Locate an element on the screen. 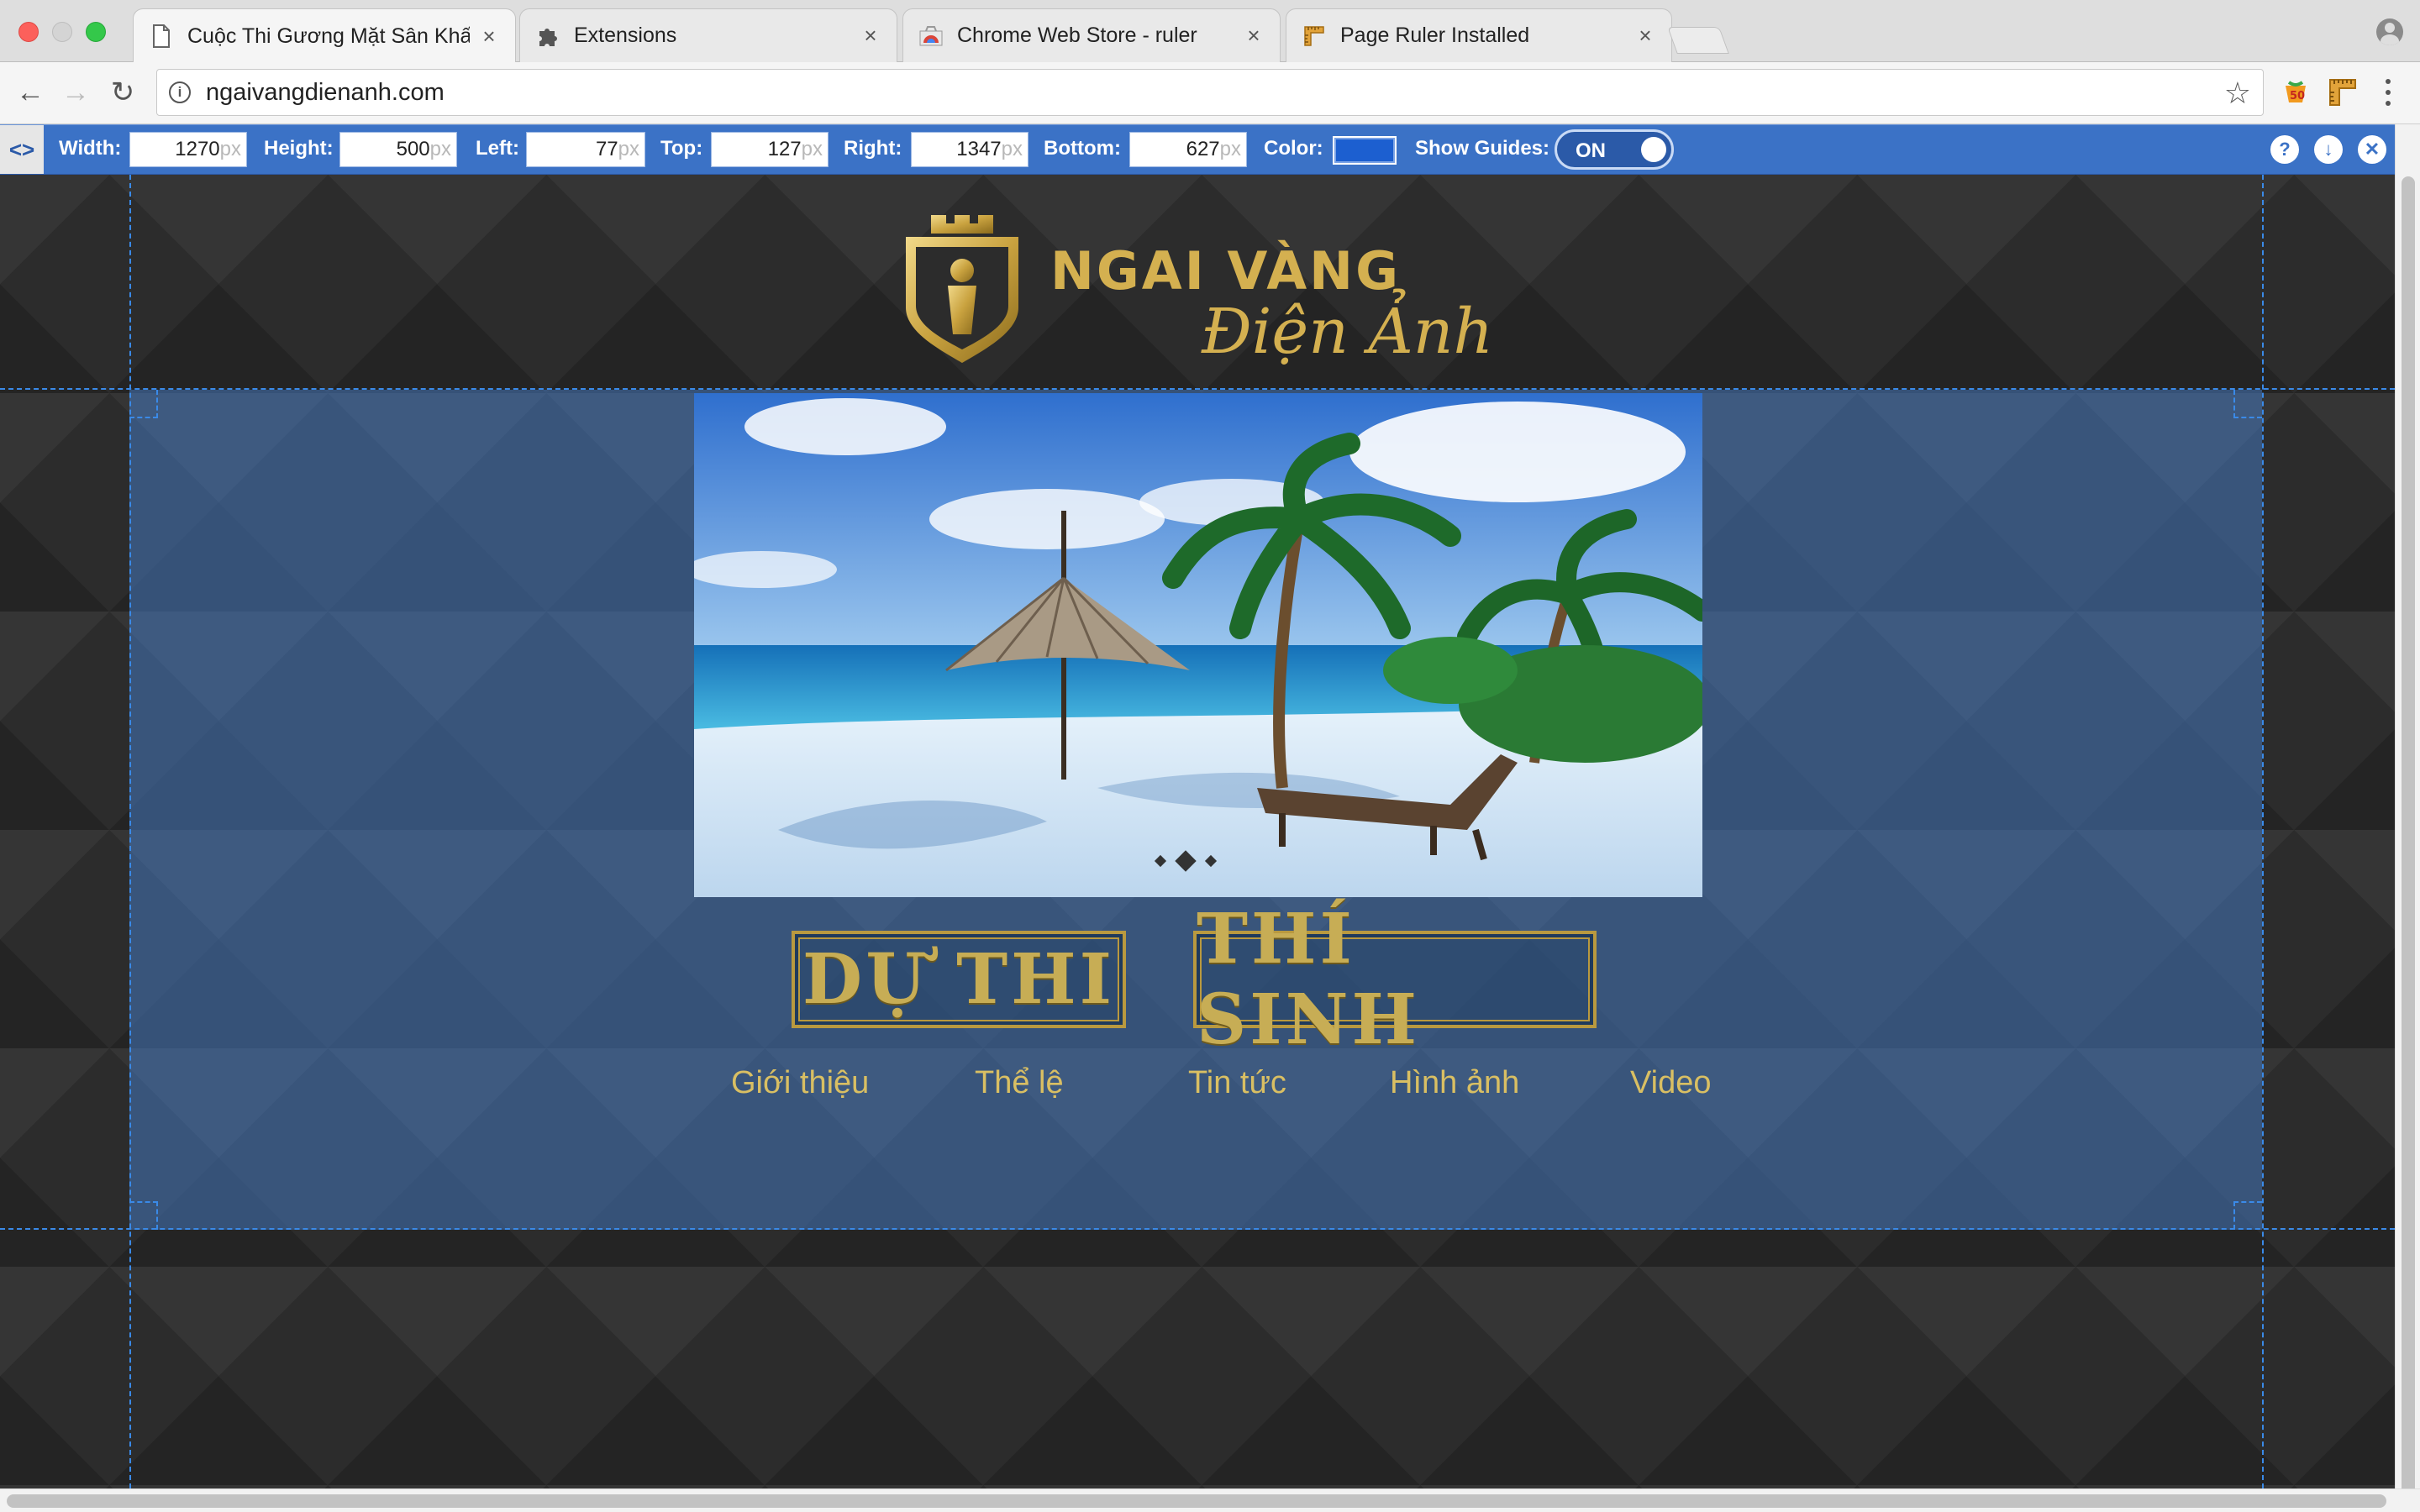 Image resolution: width=2420 pixels, height=1512 pixels. tab-title: Page Ruler Installed is located at coordinates (1435, 35).